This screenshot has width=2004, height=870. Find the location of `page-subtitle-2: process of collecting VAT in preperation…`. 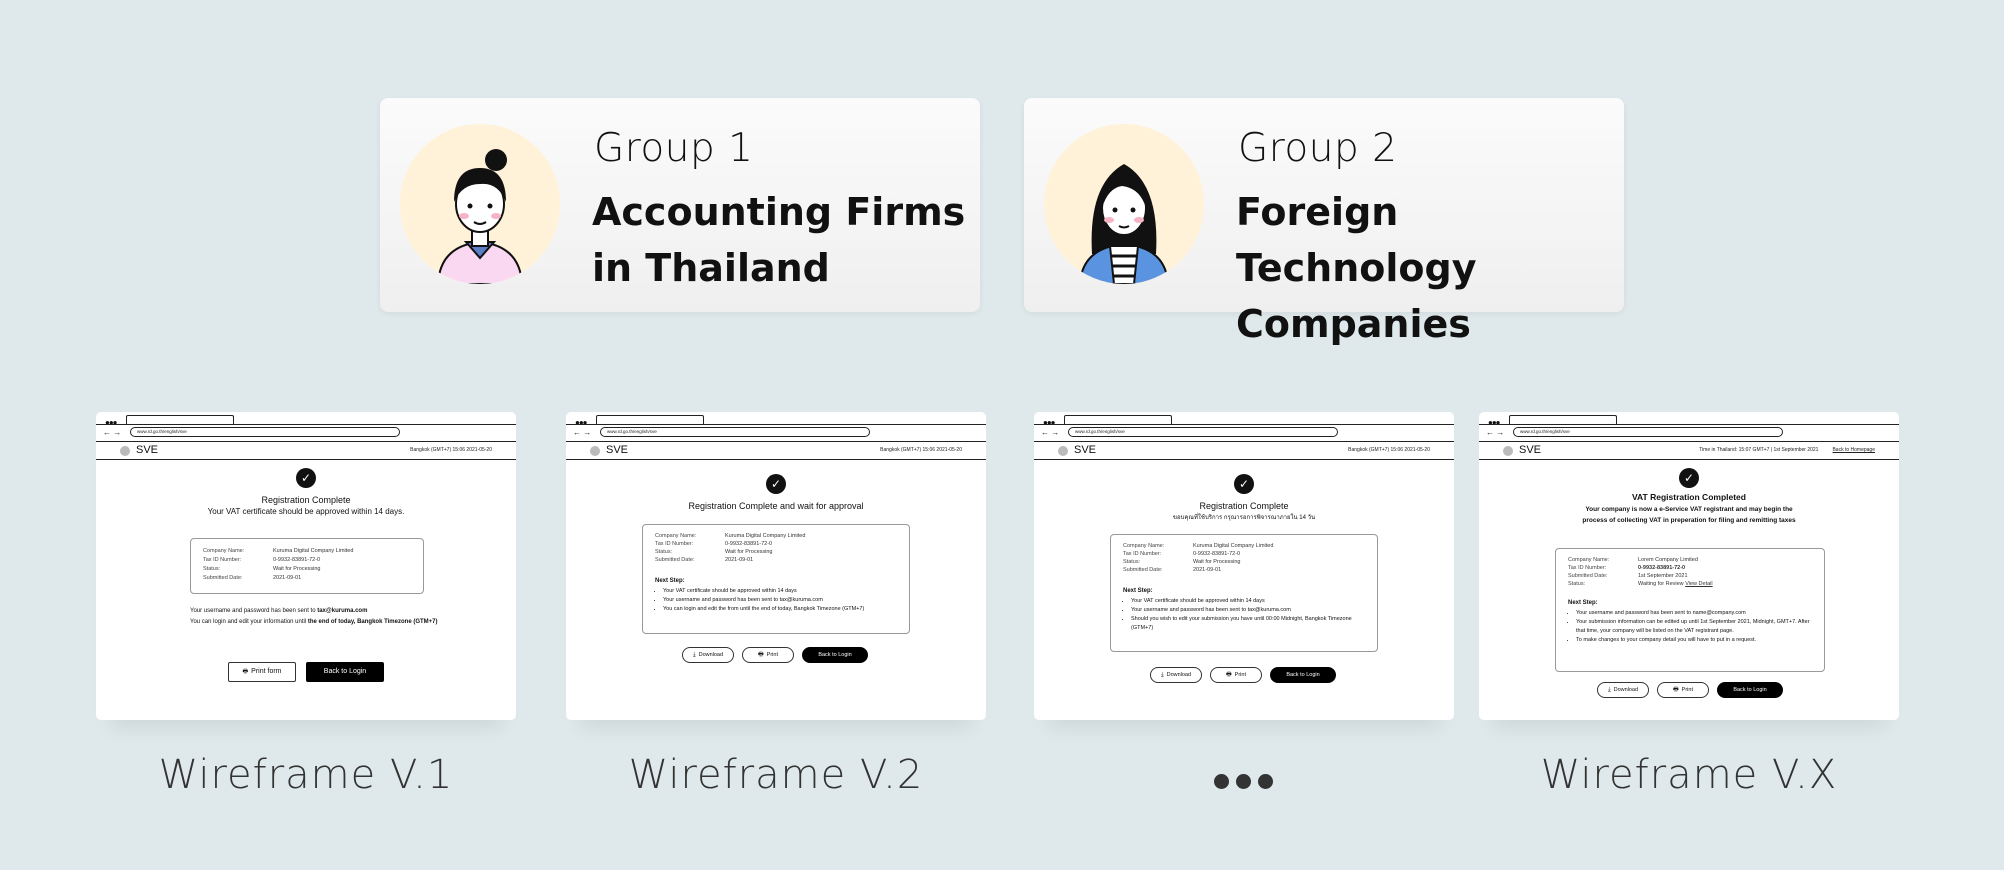

page-subtitle-2: process of collecting VAT in preperation… is located at coordinates (1689, 520).